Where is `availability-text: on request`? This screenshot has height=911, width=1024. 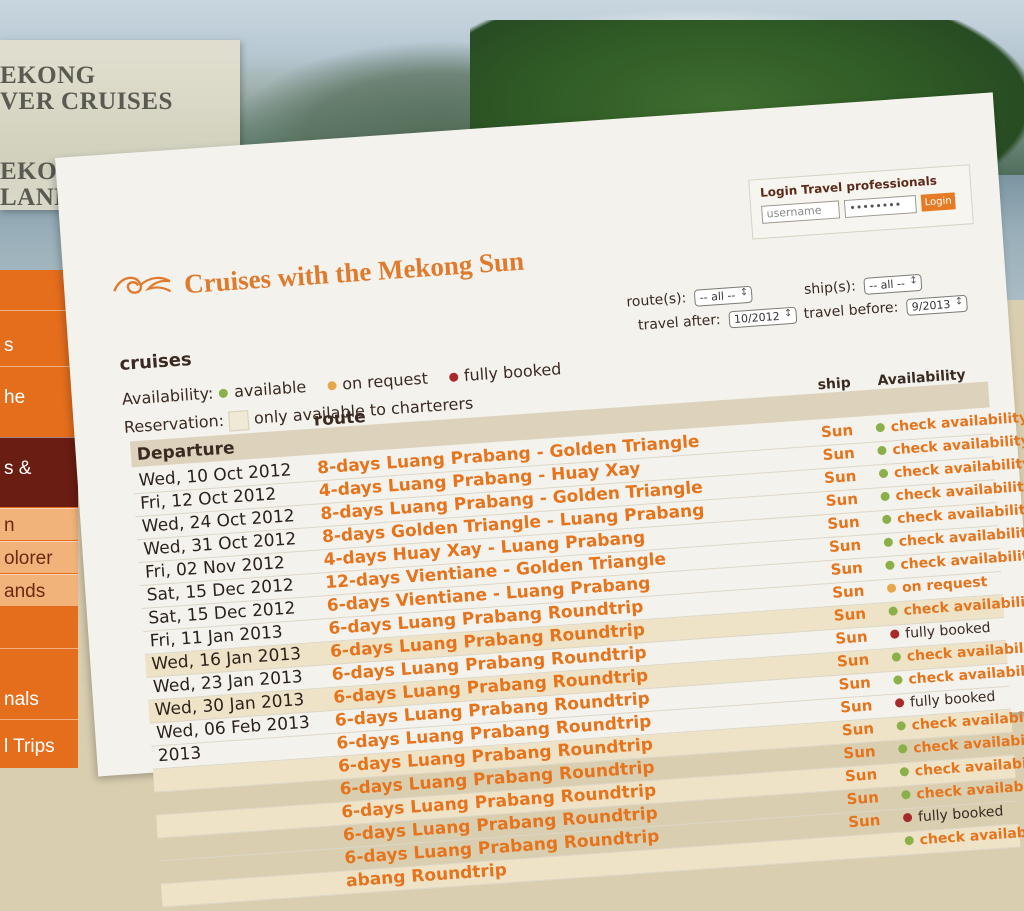 availability-text: on request is located at coordinates (944, 585).